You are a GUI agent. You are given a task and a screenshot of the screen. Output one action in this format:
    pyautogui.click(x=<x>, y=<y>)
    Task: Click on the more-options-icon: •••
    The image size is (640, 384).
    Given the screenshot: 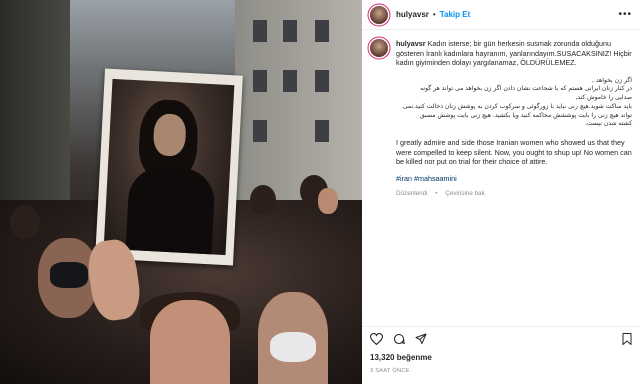 What is the action you would take?
    pyautogui.click(x=625, y=14)
    